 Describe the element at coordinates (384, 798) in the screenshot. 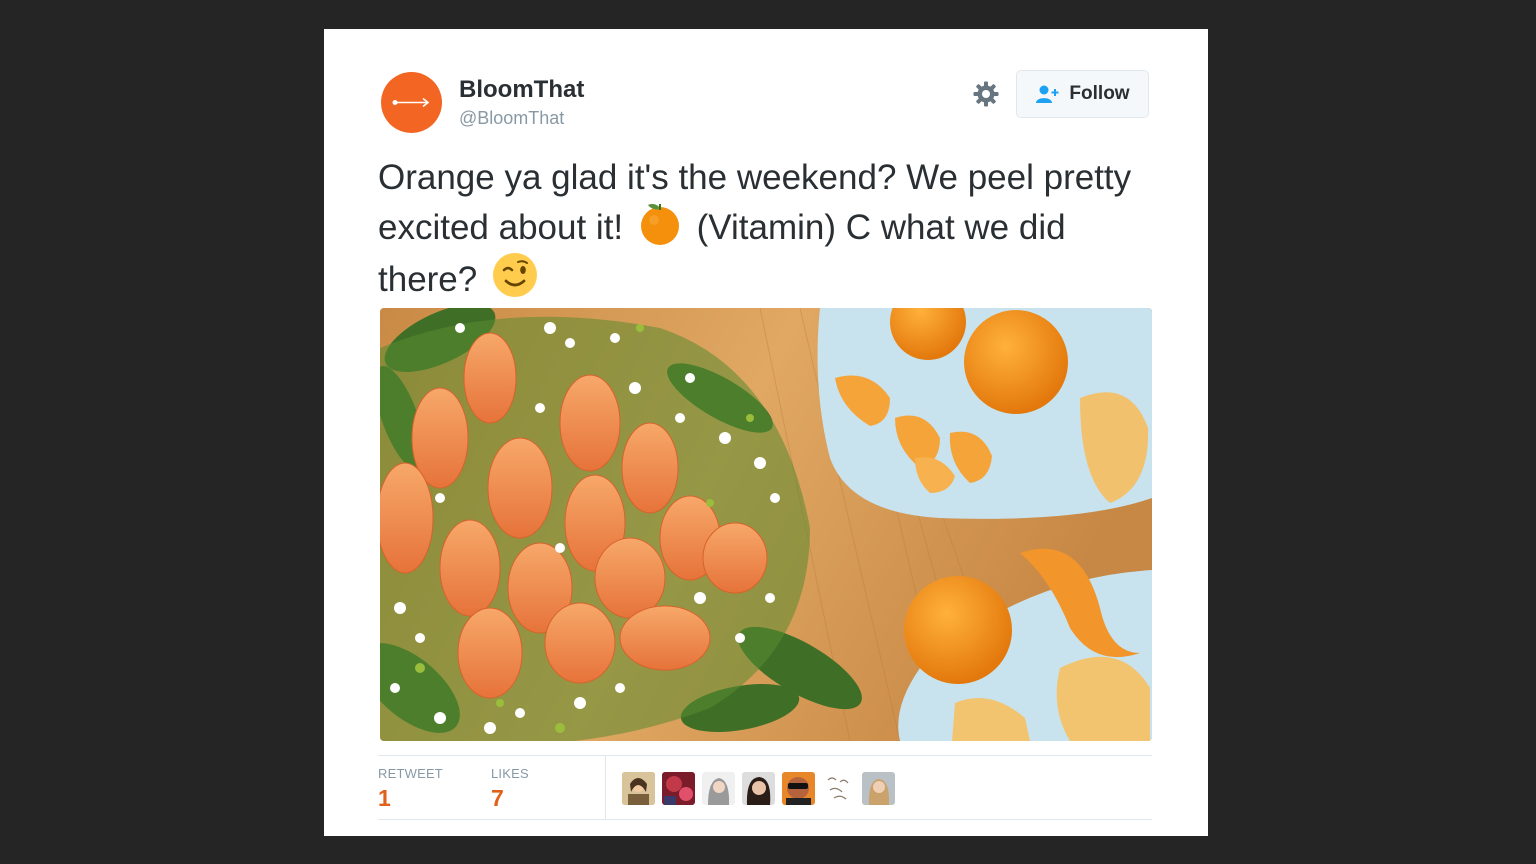

I see `retweet-count: 1` at that location.